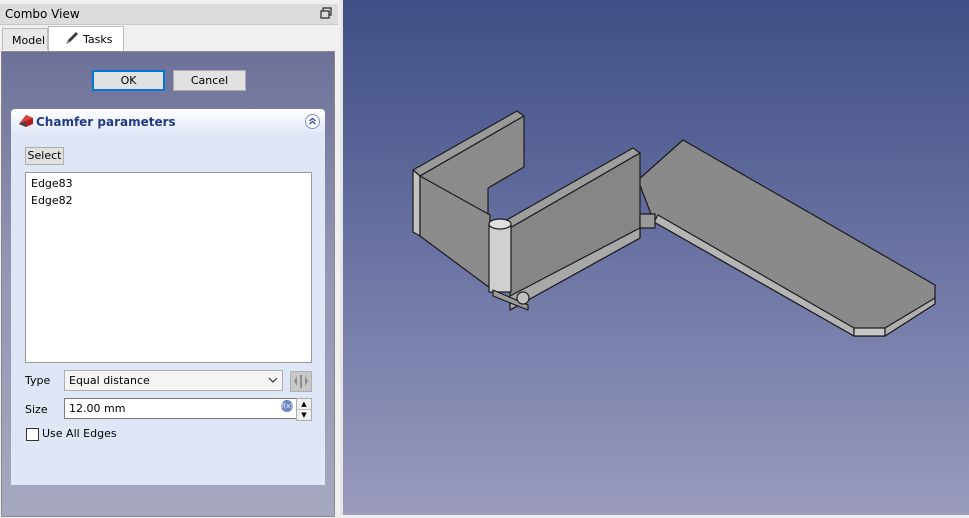 The height and width of the screenshot is (518, 969). Describe the element at coordinates (26, 121) in the screenshot. I see `chamfer-icon` at that location.